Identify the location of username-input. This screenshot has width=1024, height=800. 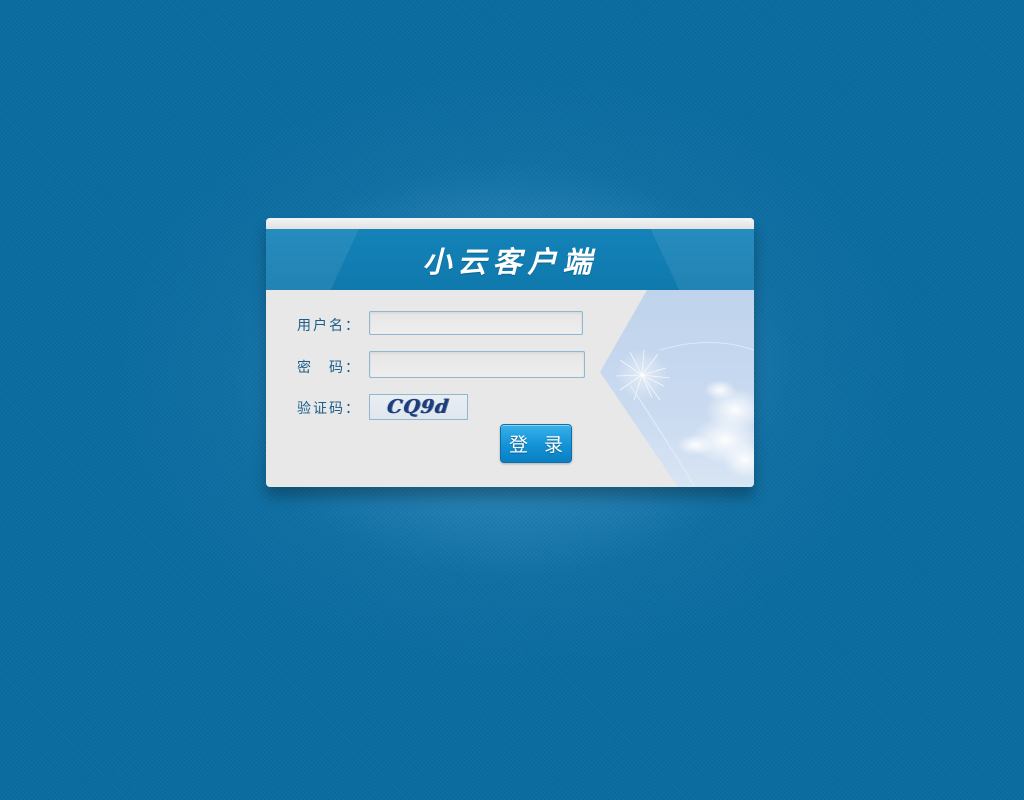
(476, 323).